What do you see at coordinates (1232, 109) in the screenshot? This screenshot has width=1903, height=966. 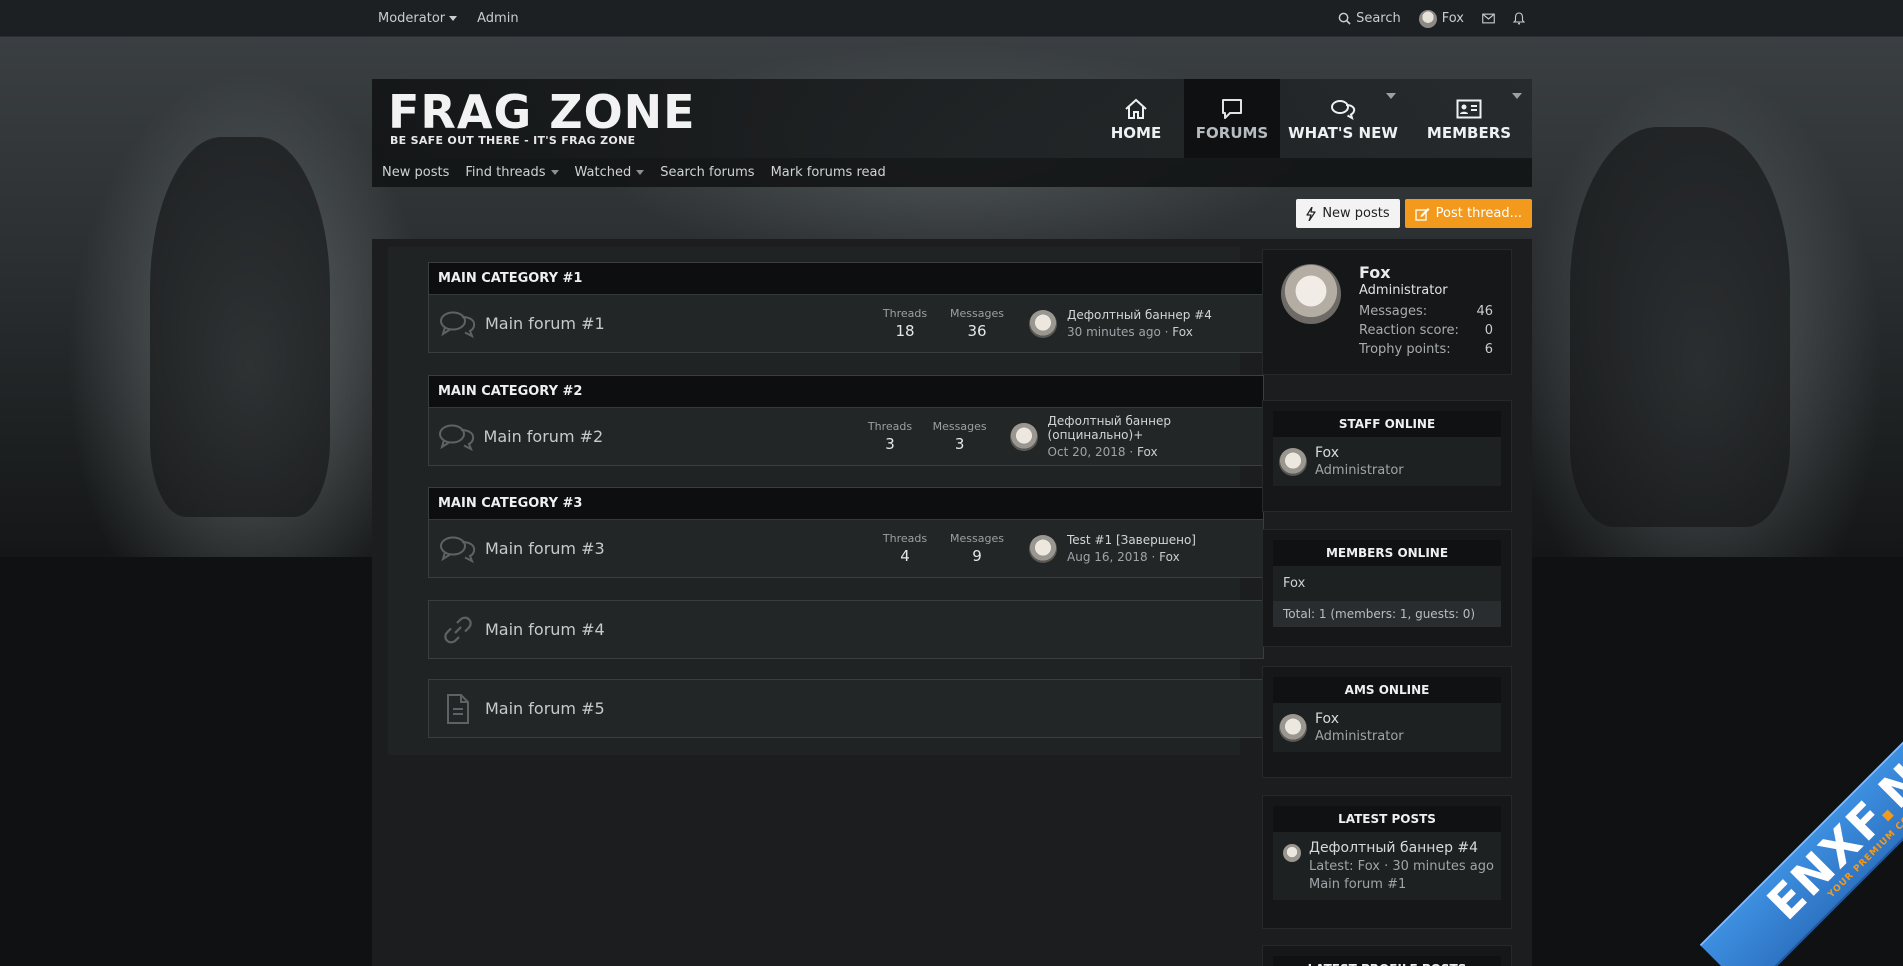 I see `comment-icon` at bounding box center [1232, 109].